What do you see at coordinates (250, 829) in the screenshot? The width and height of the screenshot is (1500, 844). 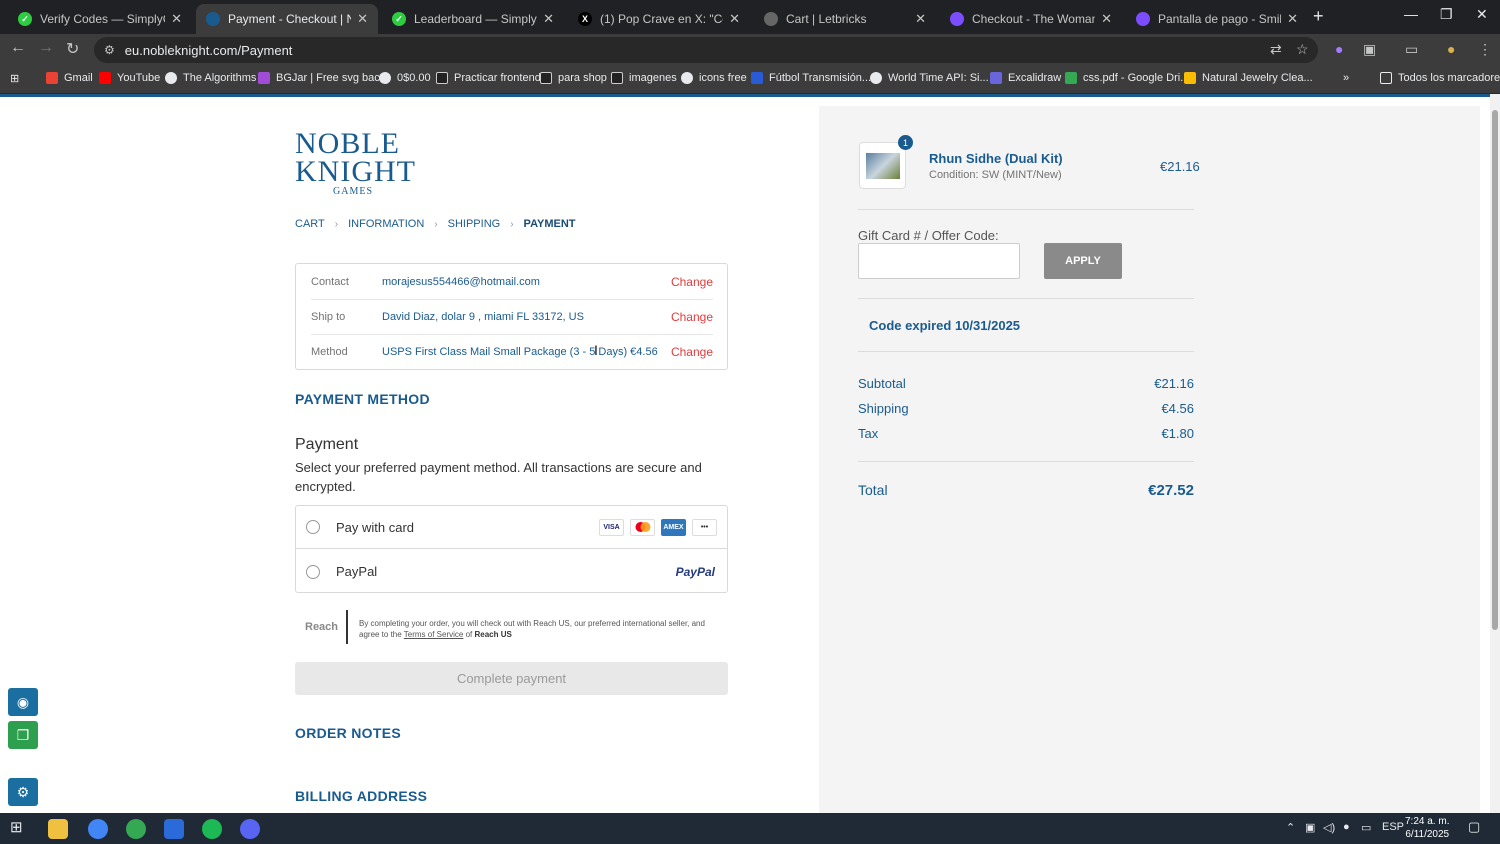 I see `discord-icon` at bounding box center [250, 829].